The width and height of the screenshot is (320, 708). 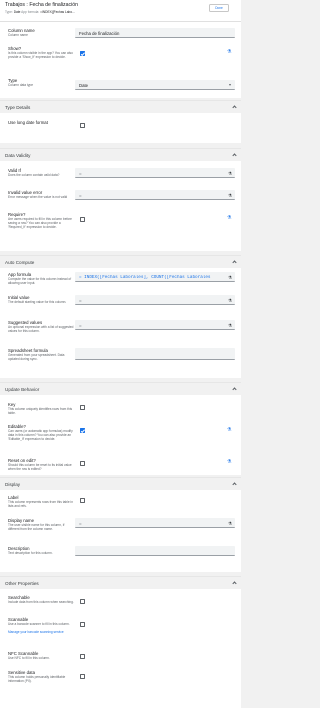 I want to click on invalid-error-field: = ⚗, so click(x=155, y=195).